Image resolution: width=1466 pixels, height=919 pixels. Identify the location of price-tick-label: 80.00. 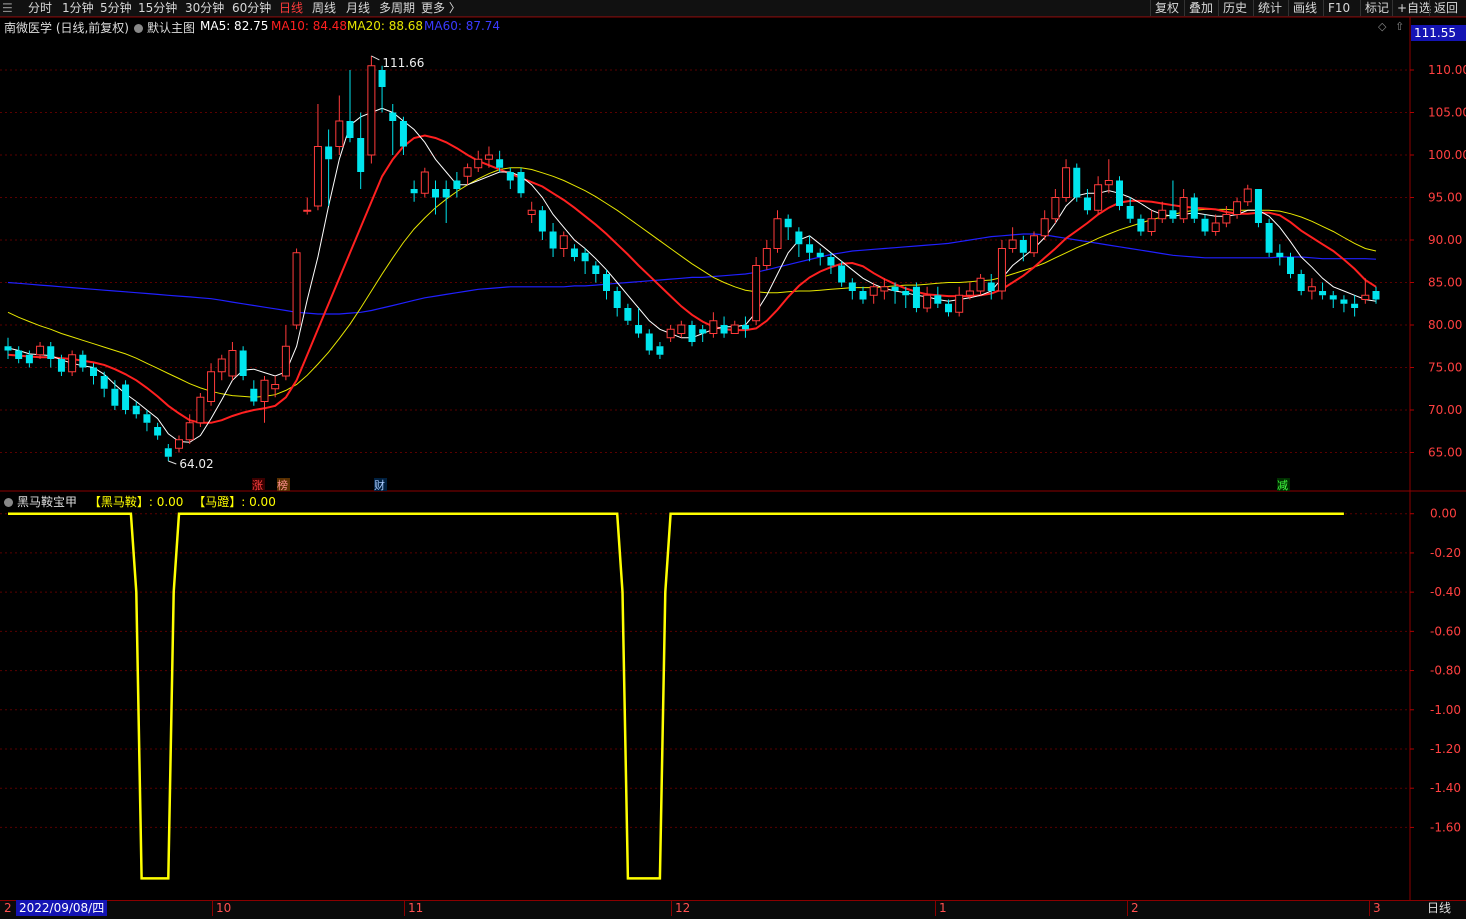
(1445, 325).